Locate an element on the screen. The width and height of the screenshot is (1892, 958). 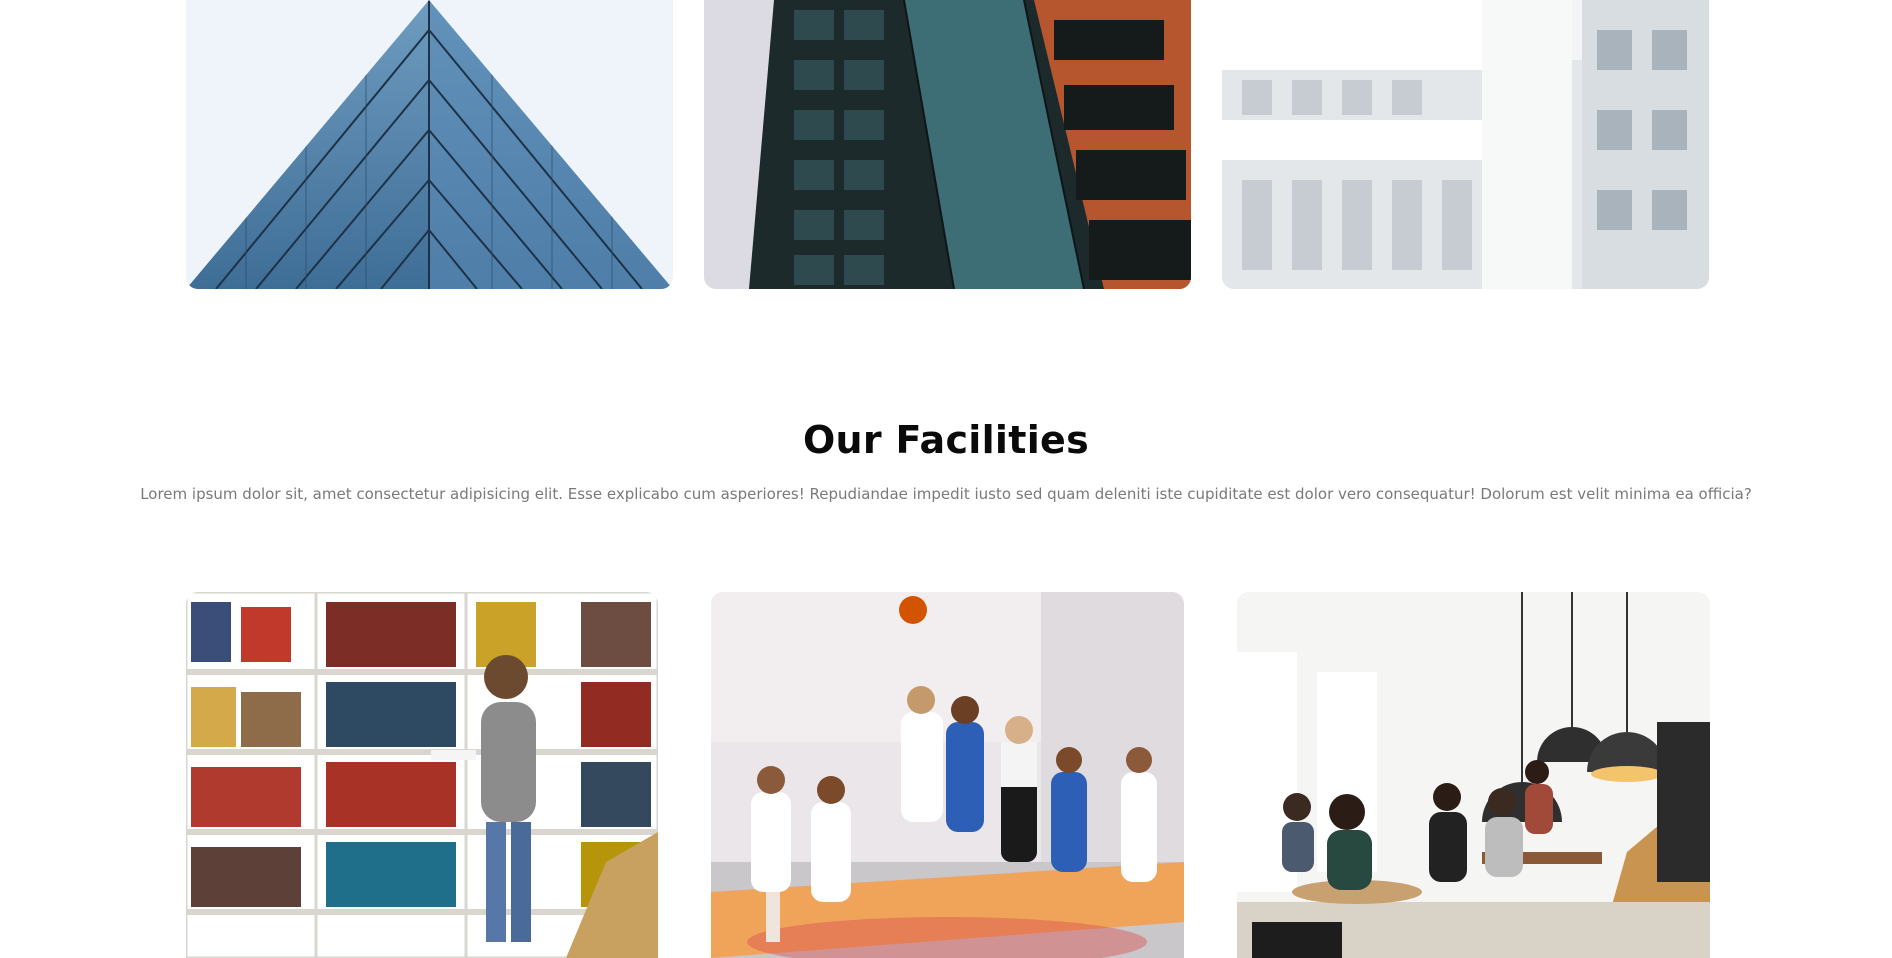
facility-image-cafeteria is located at coordinates (1473, 775).